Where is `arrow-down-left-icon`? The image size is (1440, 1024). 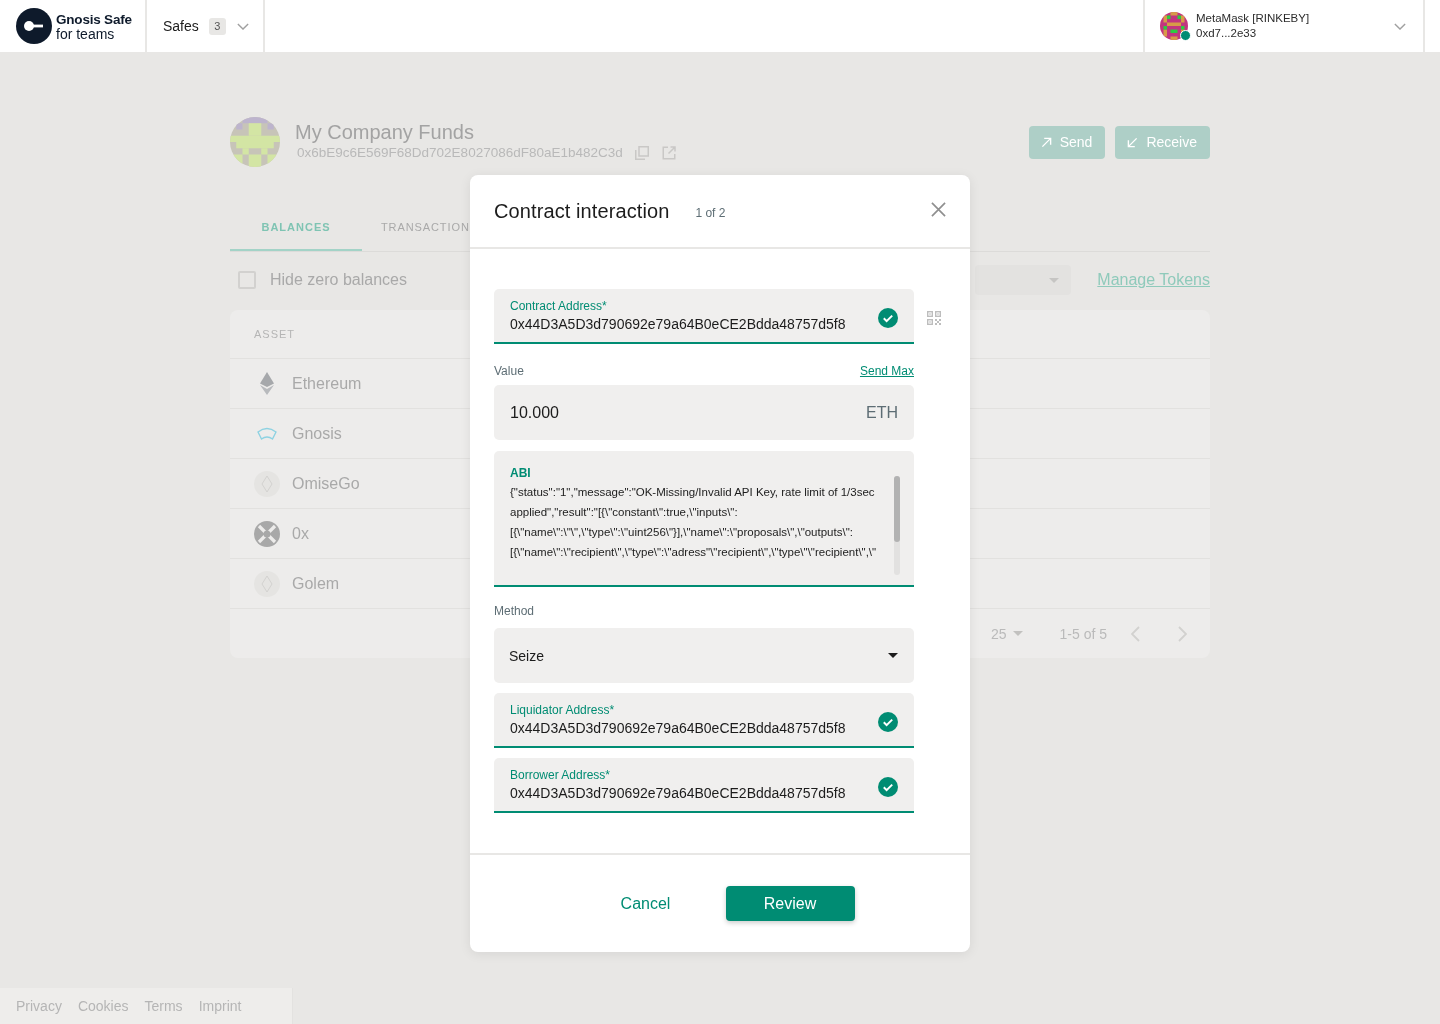 arrow-down-left-icon is located at coordinates (1133, 142).